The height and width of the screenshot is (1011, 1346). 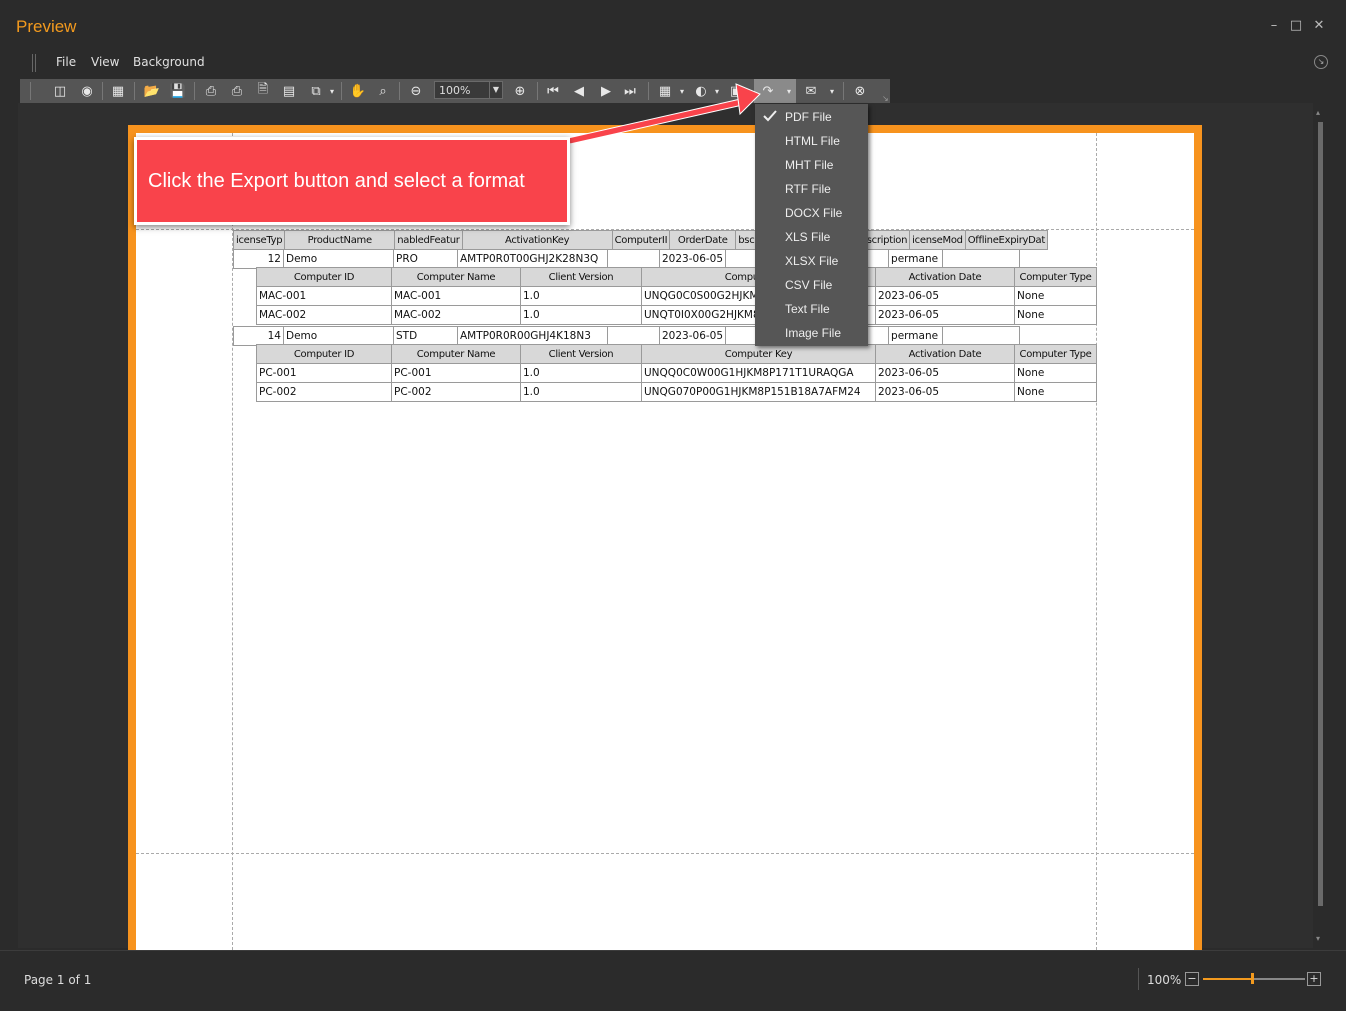 I want to click on menu-item-image: Image File, so click(x=813, y=333).